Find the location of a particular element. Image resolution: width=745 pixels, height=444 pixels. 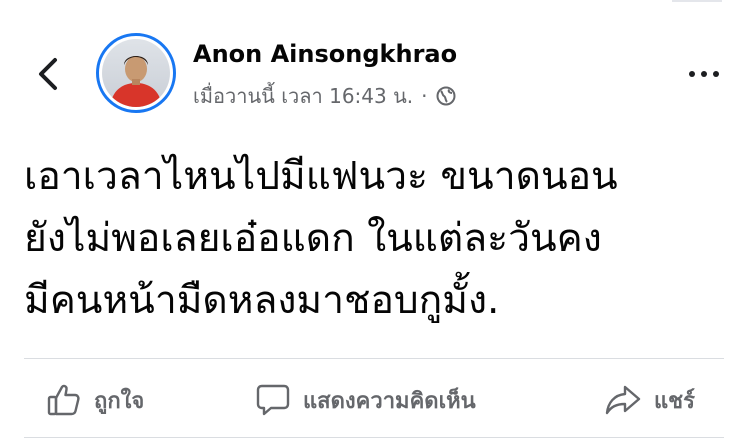

post-text-line: มีคนหน้ามืดหลงมาชอบกูมั้ง. is located at coordinates (262, 300).